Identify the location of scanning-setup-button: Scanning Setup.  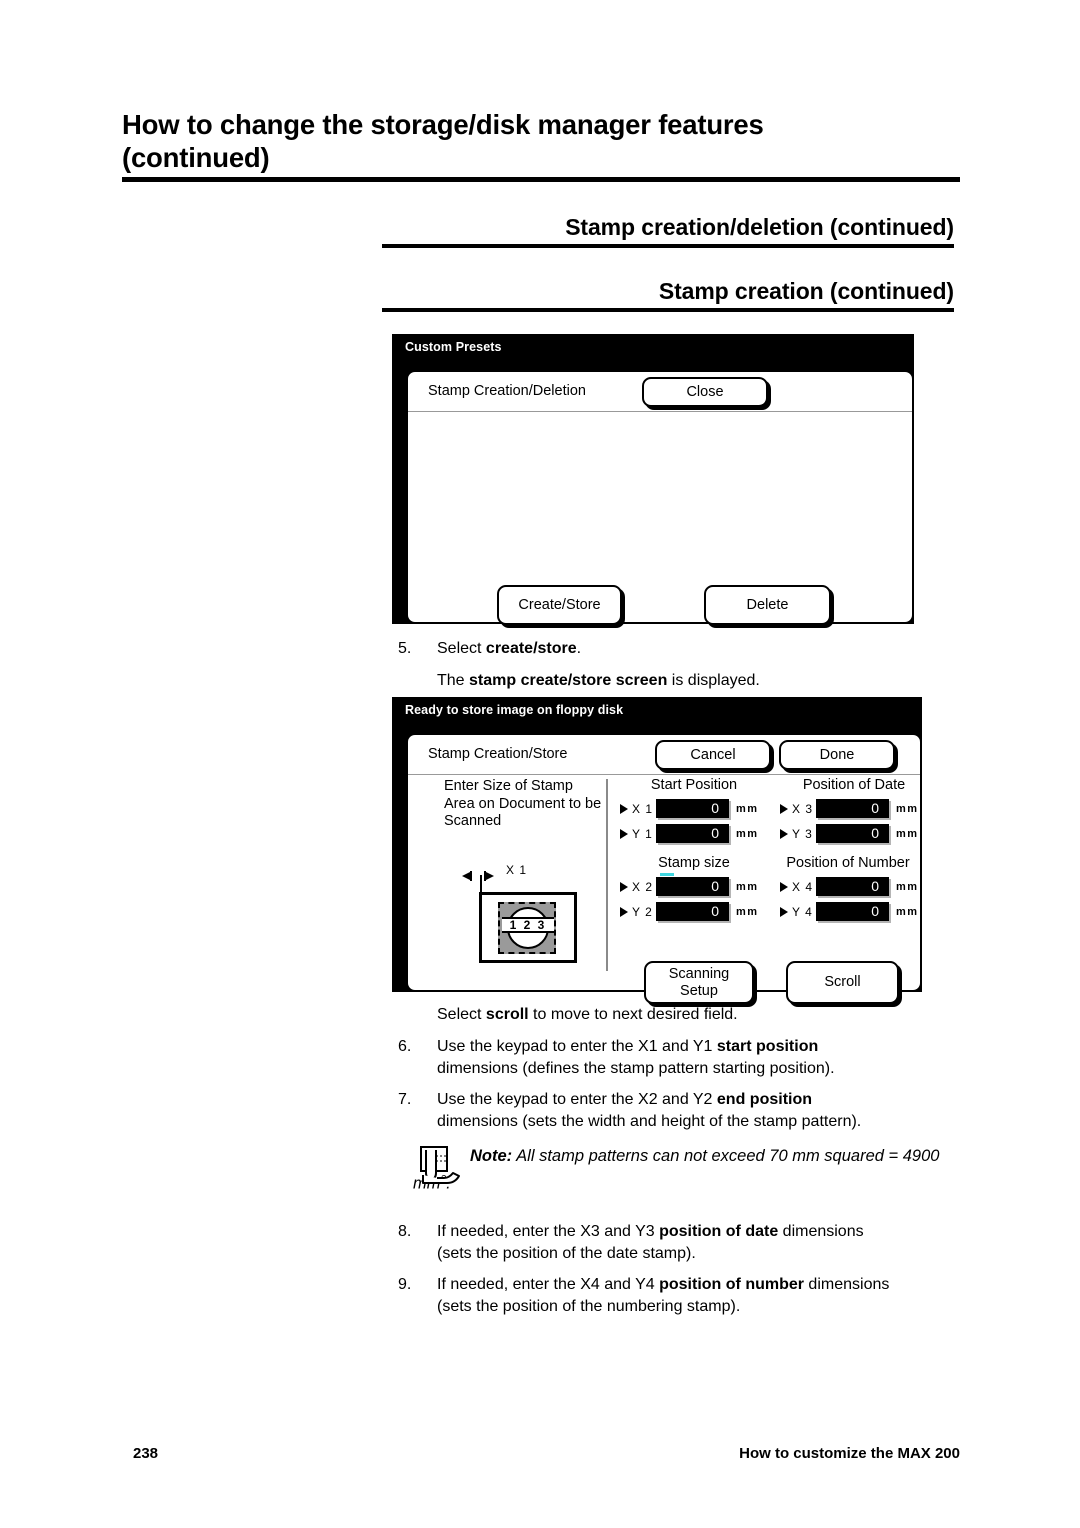
(699, 982).